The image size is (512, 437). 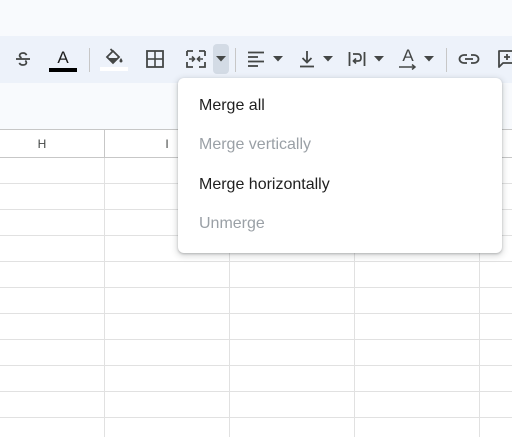 What do you see at coordinates (408, 58) in the screenshot?
I see `text-rotation-icon: A` at bounding box center [408, 58].